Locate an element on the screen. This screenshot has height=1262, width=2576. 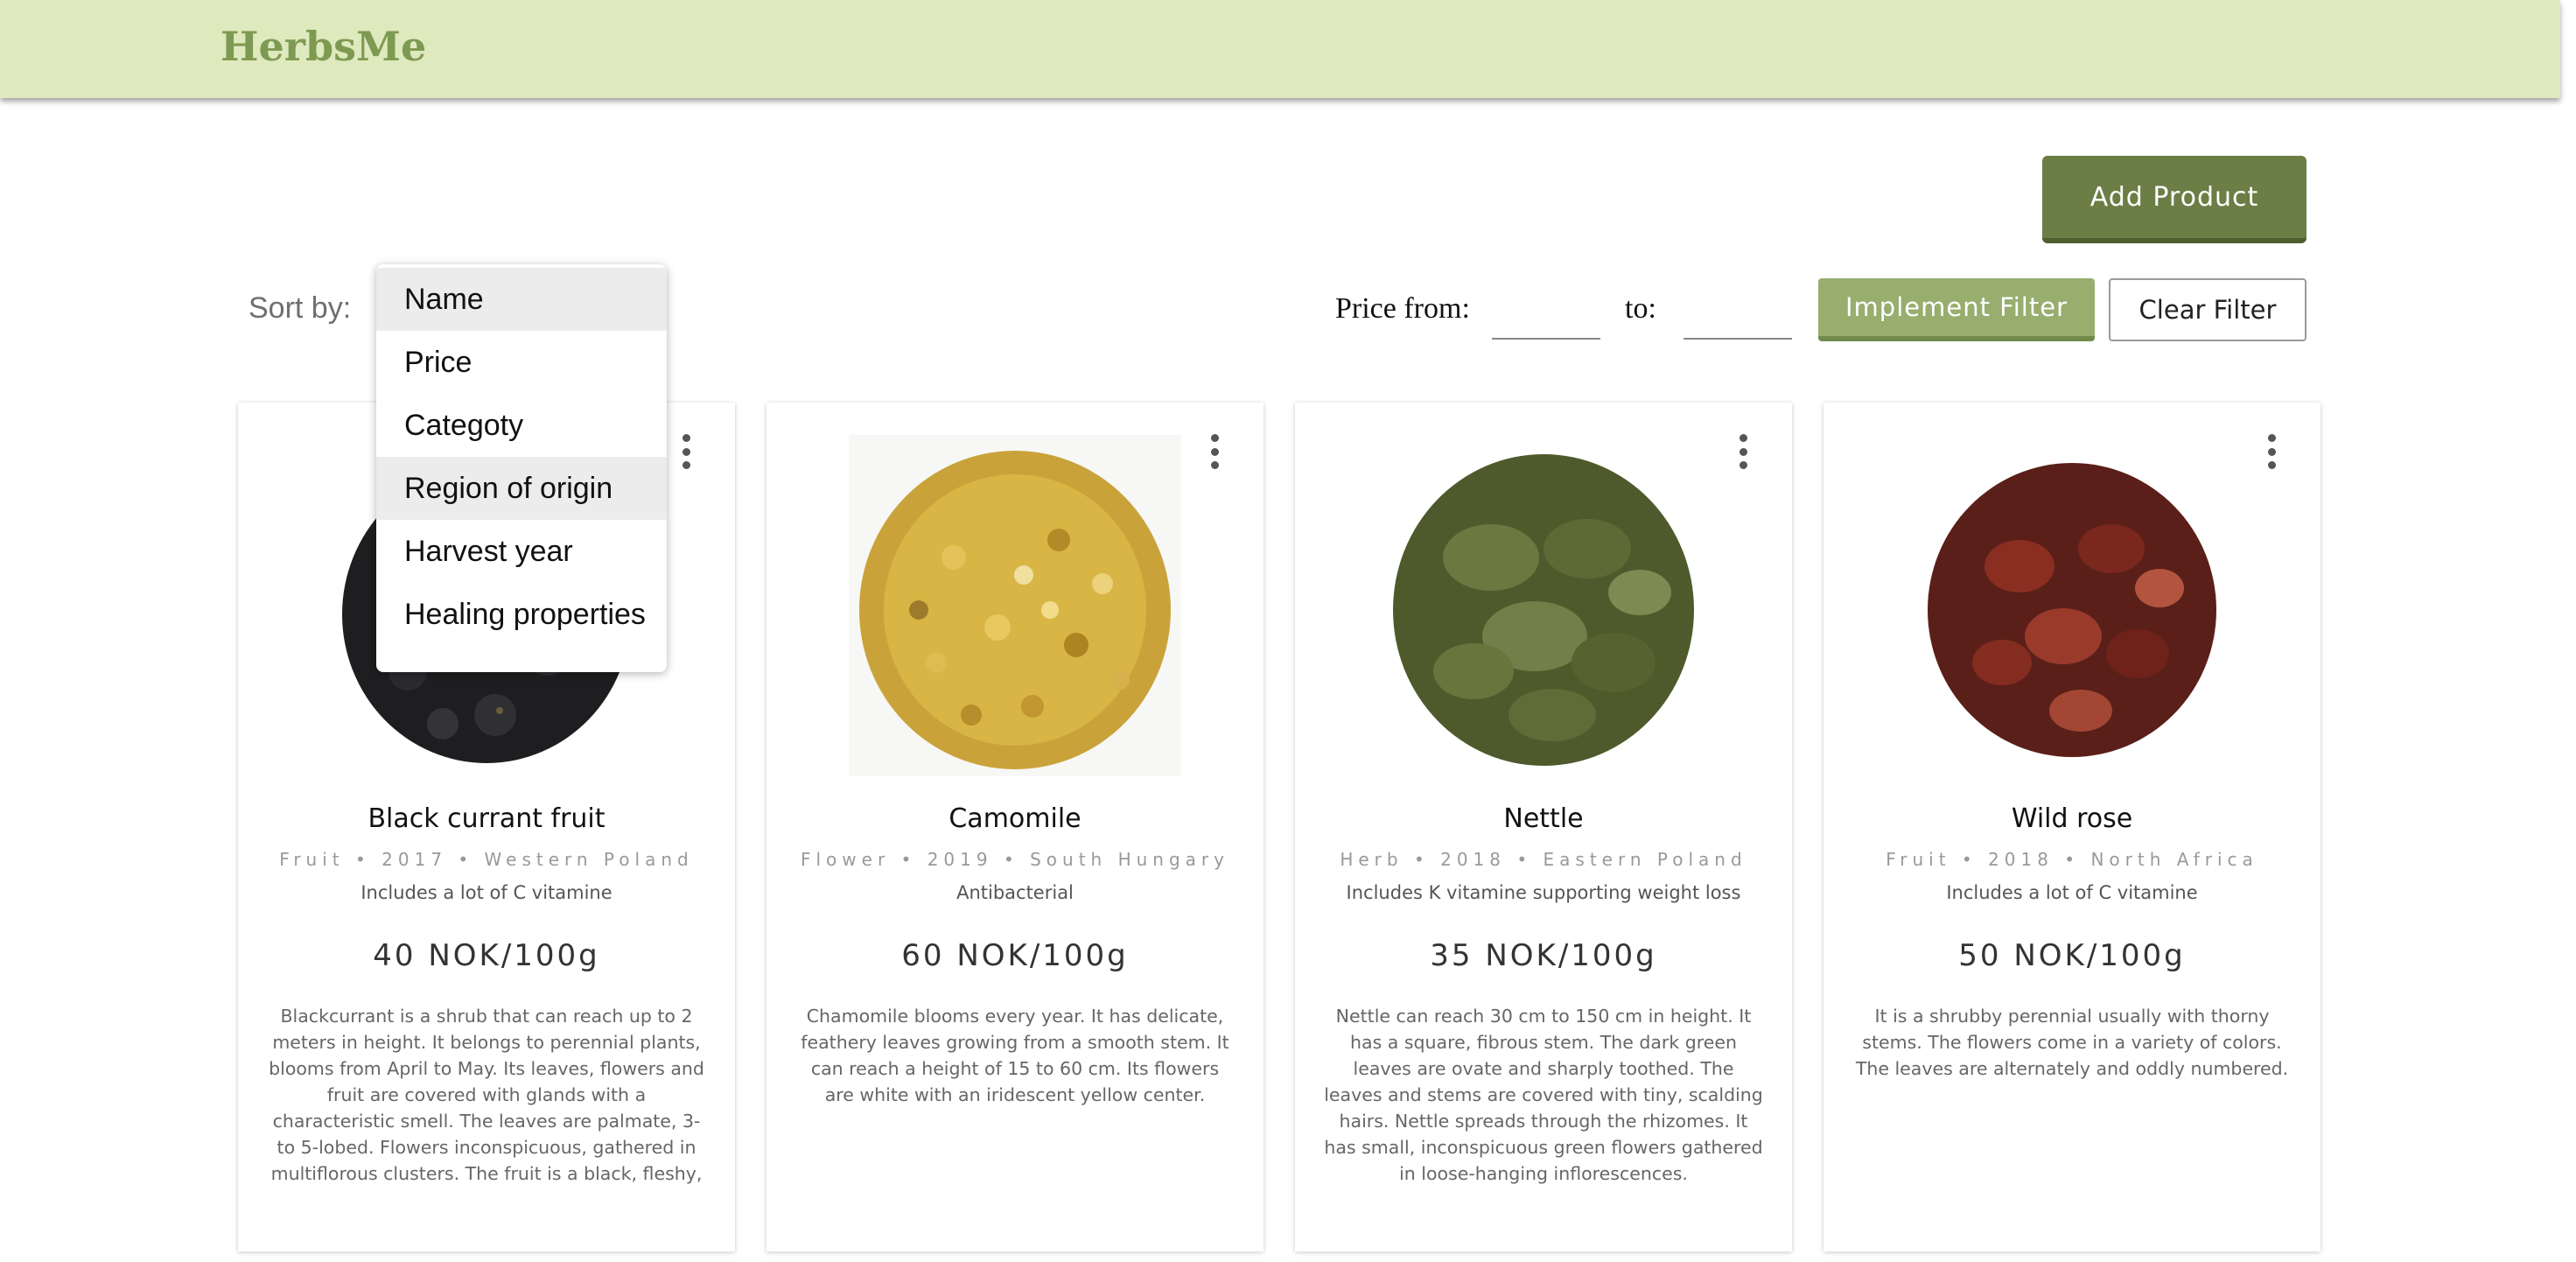
product-name: Wild rose is located at coordinates (2072, 818).